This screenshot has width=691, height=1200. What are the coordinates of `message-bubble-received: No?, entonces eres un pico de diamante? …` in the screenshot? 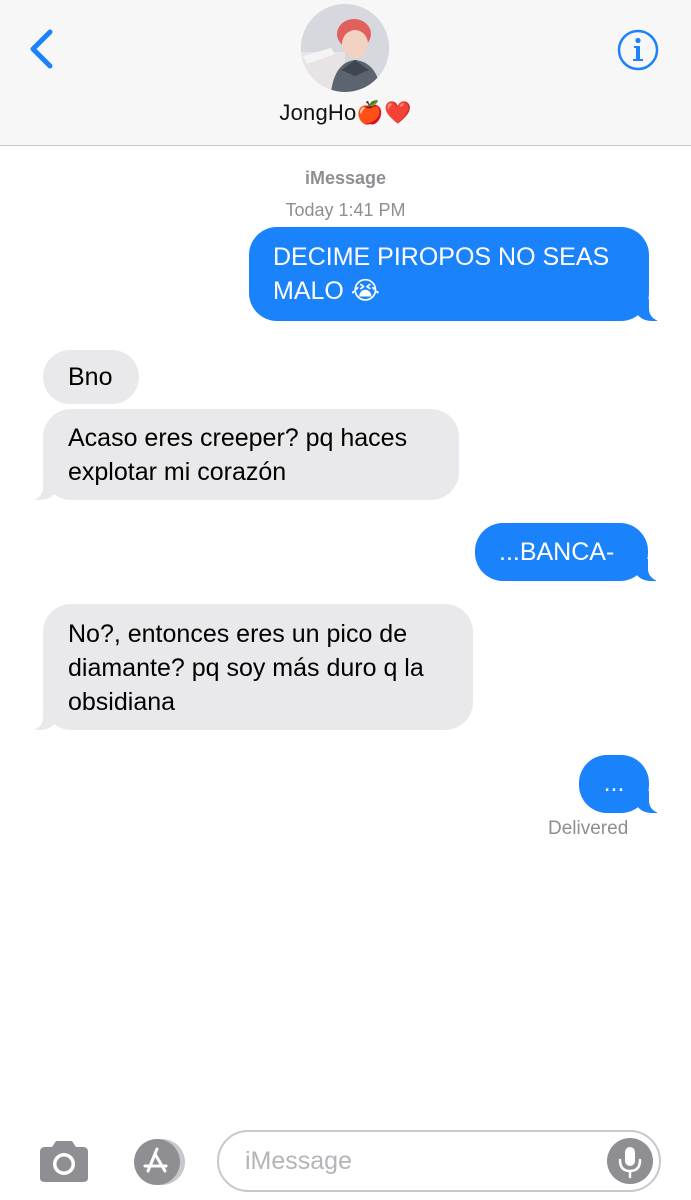 It's located at (249, 667).